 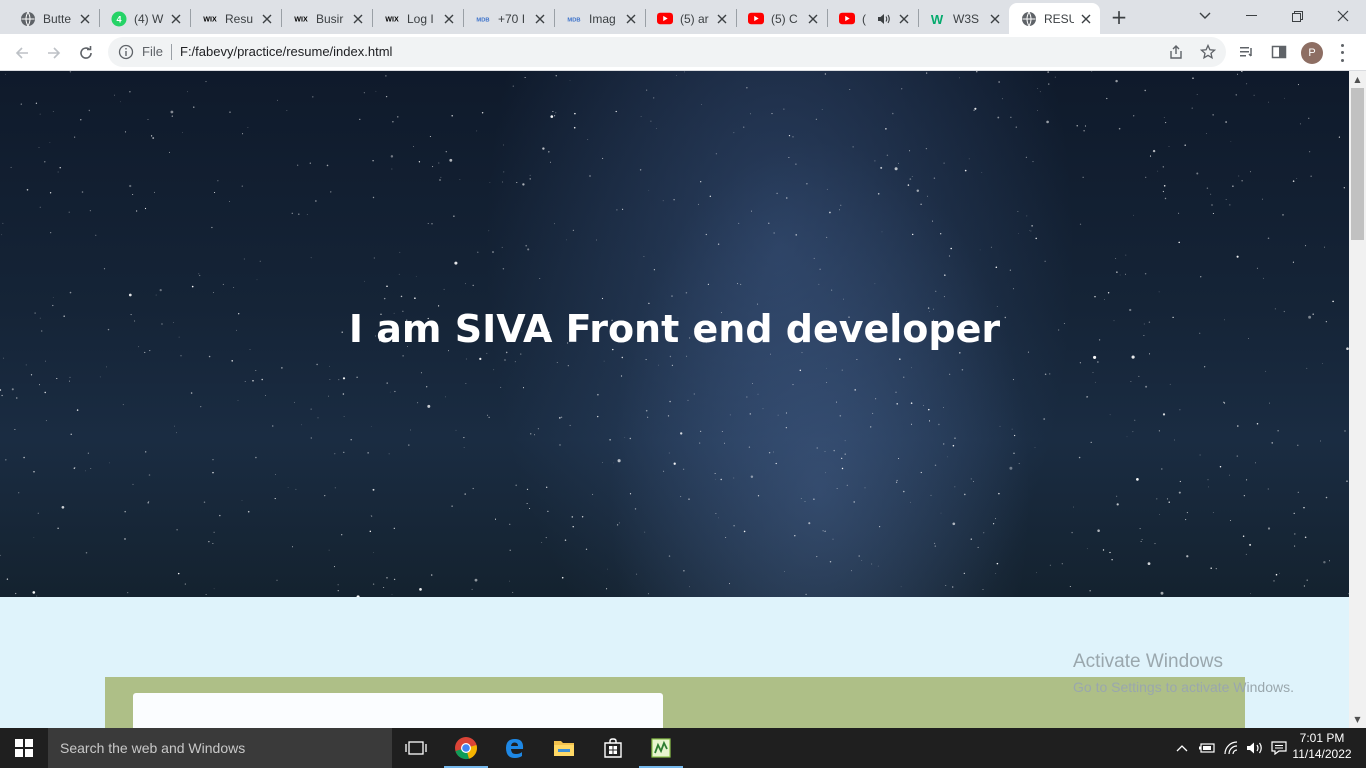 What do you see at coordinates (1279, 52) in the screenshot?
I see `side-panel-icon` at bounding box center [1279, 52].